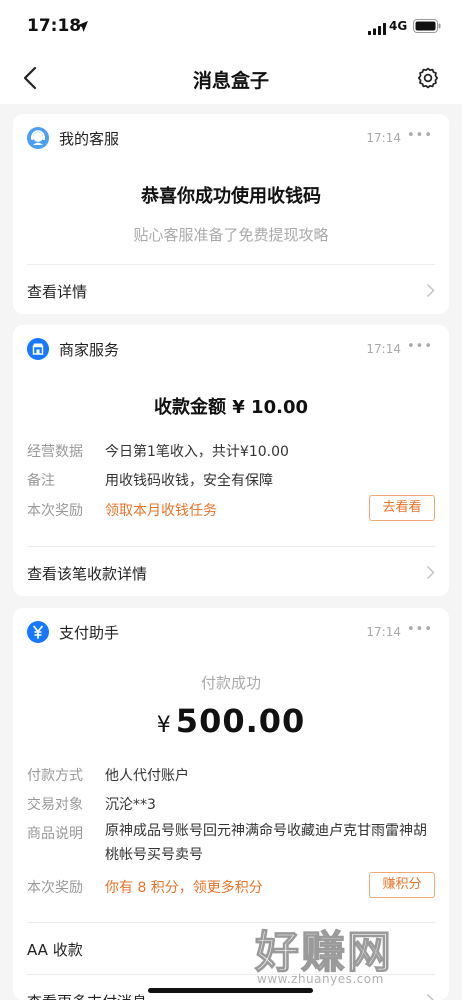 Image resolution: width=462 pixels, height=1000 pixels. Describe the element at coordinates (230, 990) in the screenshot. I see `home-indicator` at that location.